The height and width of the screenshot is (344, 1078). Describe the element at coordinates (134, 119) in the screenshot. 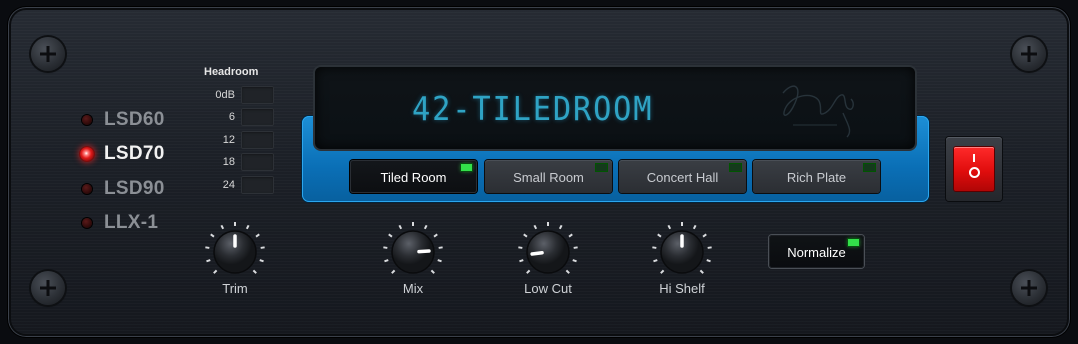

I see `model-label: LSD60` at that location.